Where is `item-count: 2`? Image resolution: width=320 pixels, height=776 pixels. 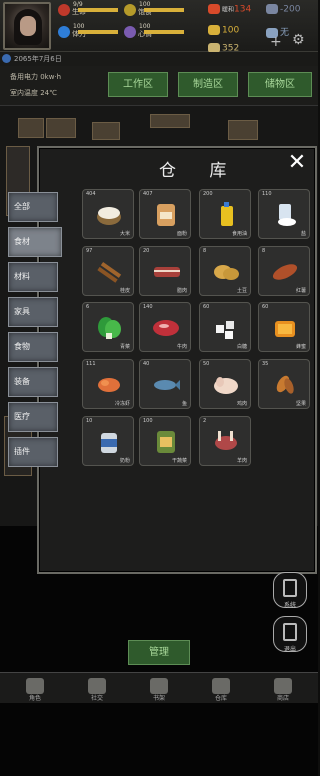 item-count: 2 is located at coordinates (205, 421).